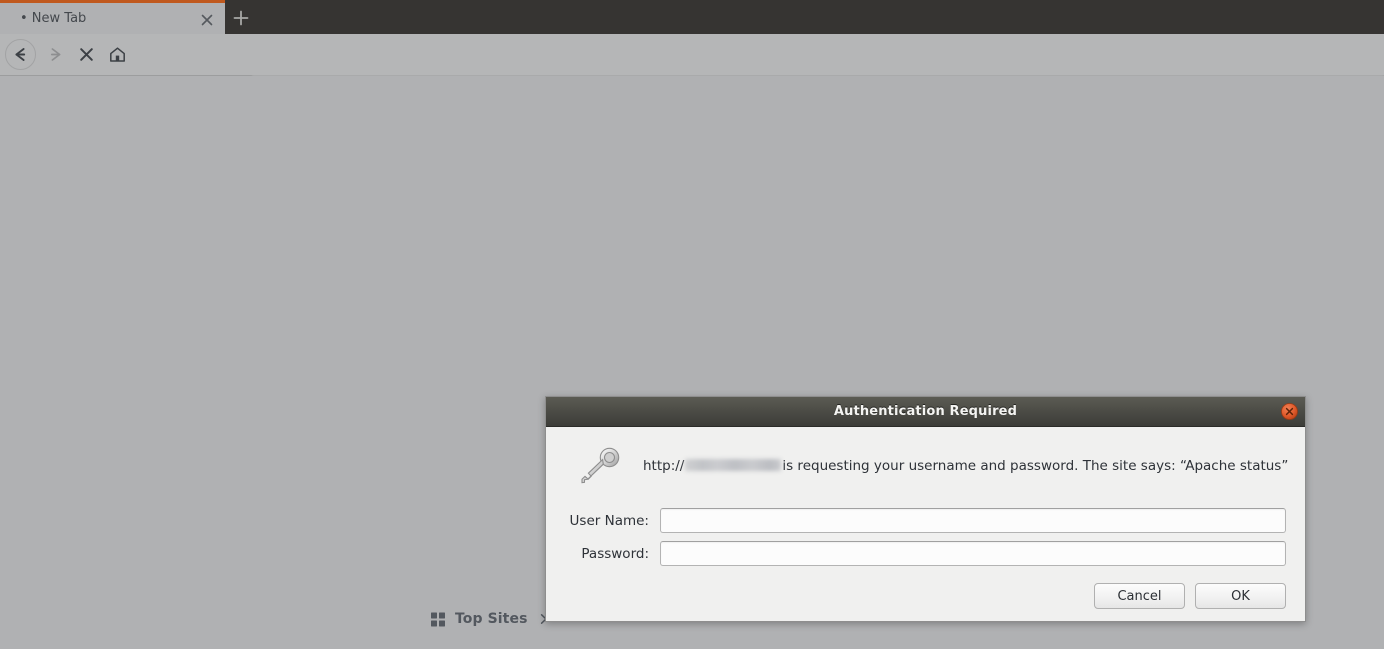 The image size is (1384, 649). I want to click on tab-close-icon, so click(207, 20).